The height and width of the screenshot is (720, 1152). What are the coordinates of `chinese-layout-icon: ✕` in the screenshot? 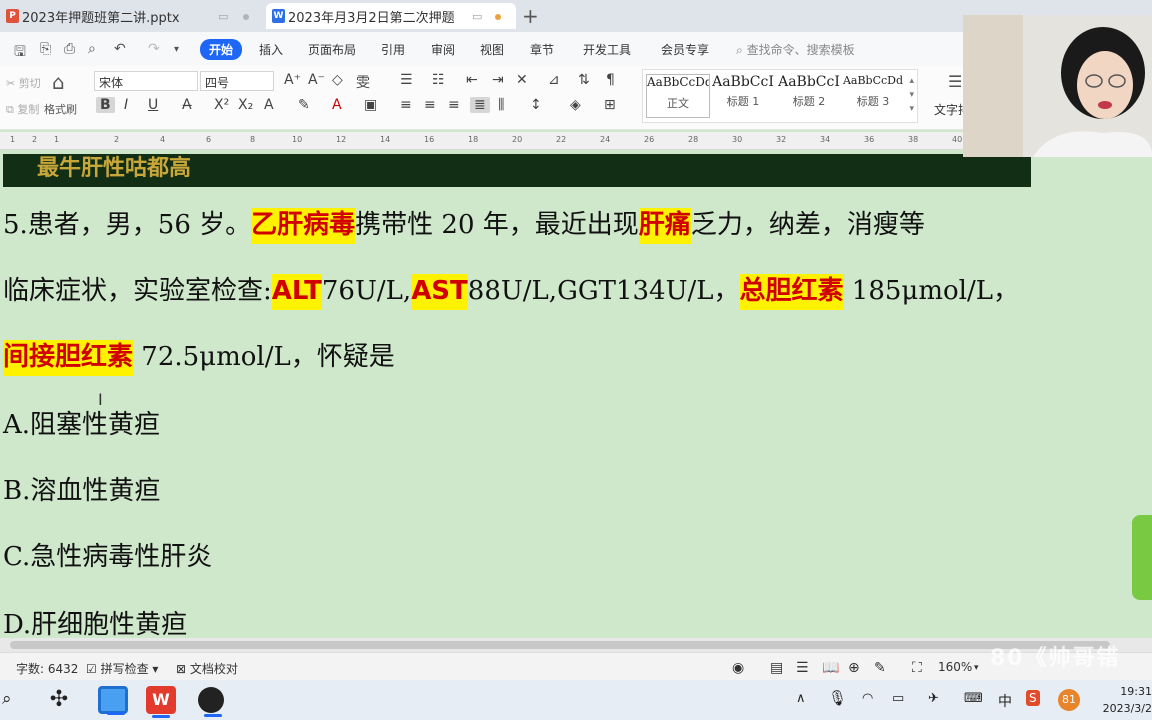 It's located at (522, 80).